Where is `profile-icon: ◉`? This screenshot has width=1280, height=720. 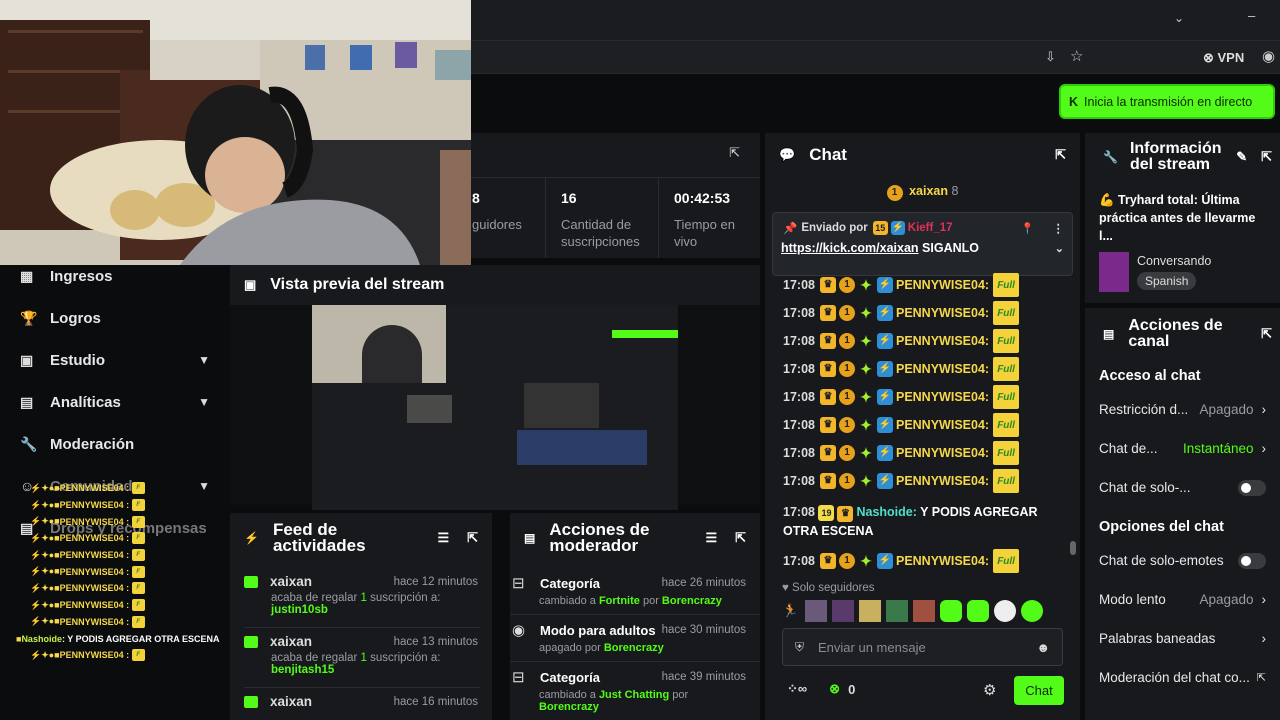
profile-icon: ◉ is located at coordinates (1268, 56).